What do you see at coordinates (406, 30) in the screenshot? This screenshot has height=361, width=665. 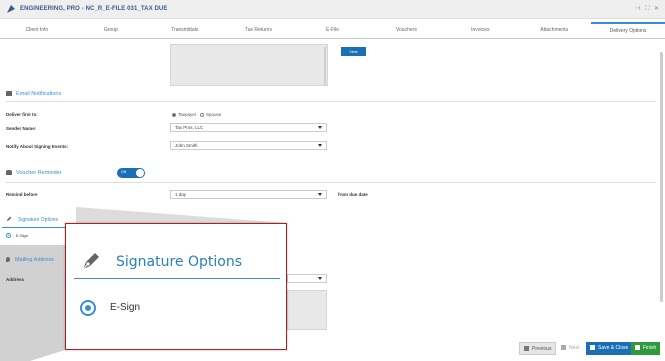 I see `tab-vouchers: Vouchers` at bounding box center [406, 30].